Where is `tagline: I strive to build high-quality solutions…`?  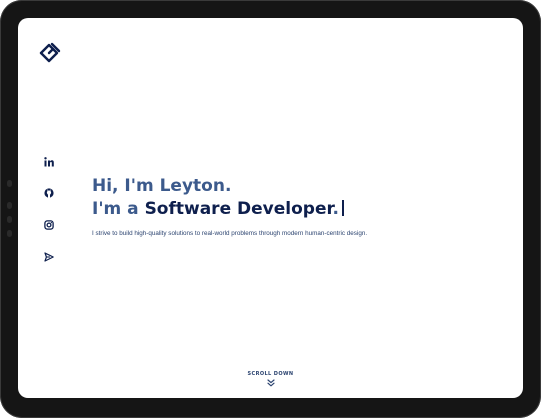 tagline: I strive to build high-quality solutions… is located at coordinates (230, 233).